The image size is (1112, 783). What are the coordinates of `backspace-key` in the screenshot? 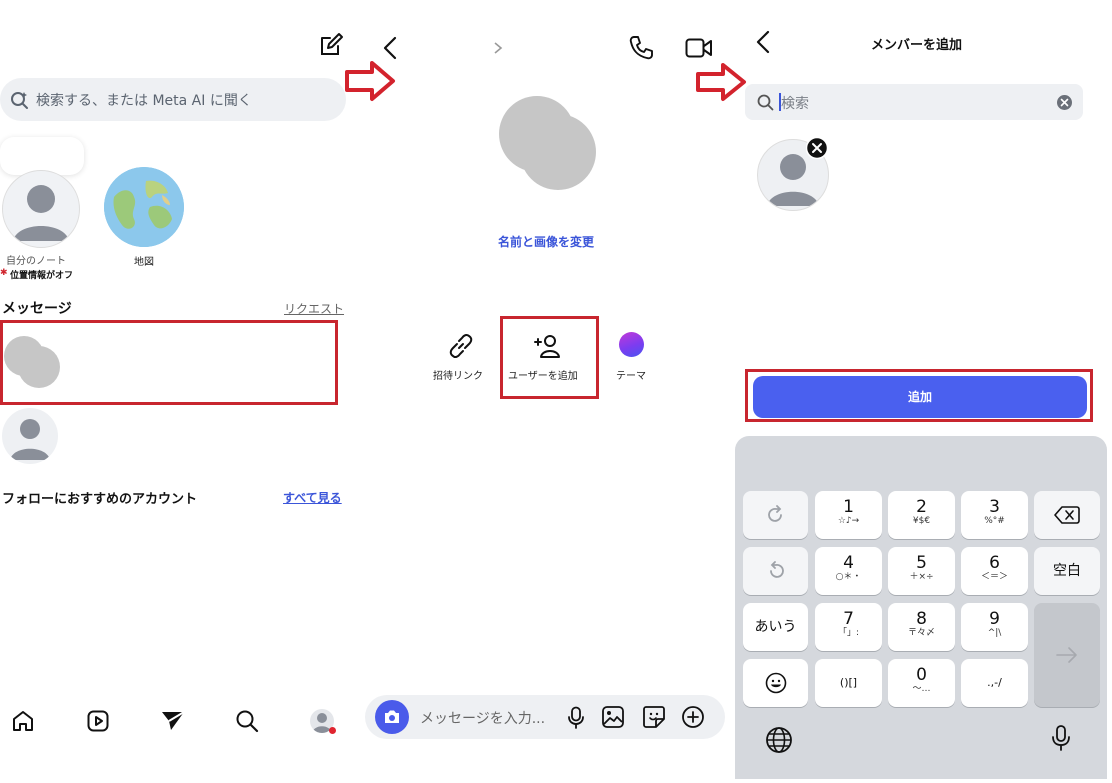 It's located at (1067, 515).